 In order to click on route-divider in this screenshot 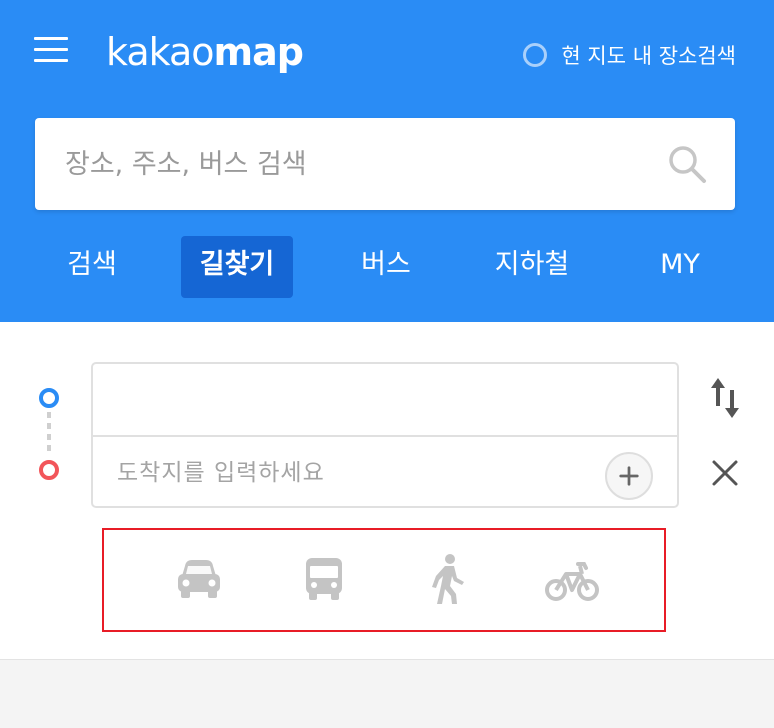, I will do `click(385, 436)`.